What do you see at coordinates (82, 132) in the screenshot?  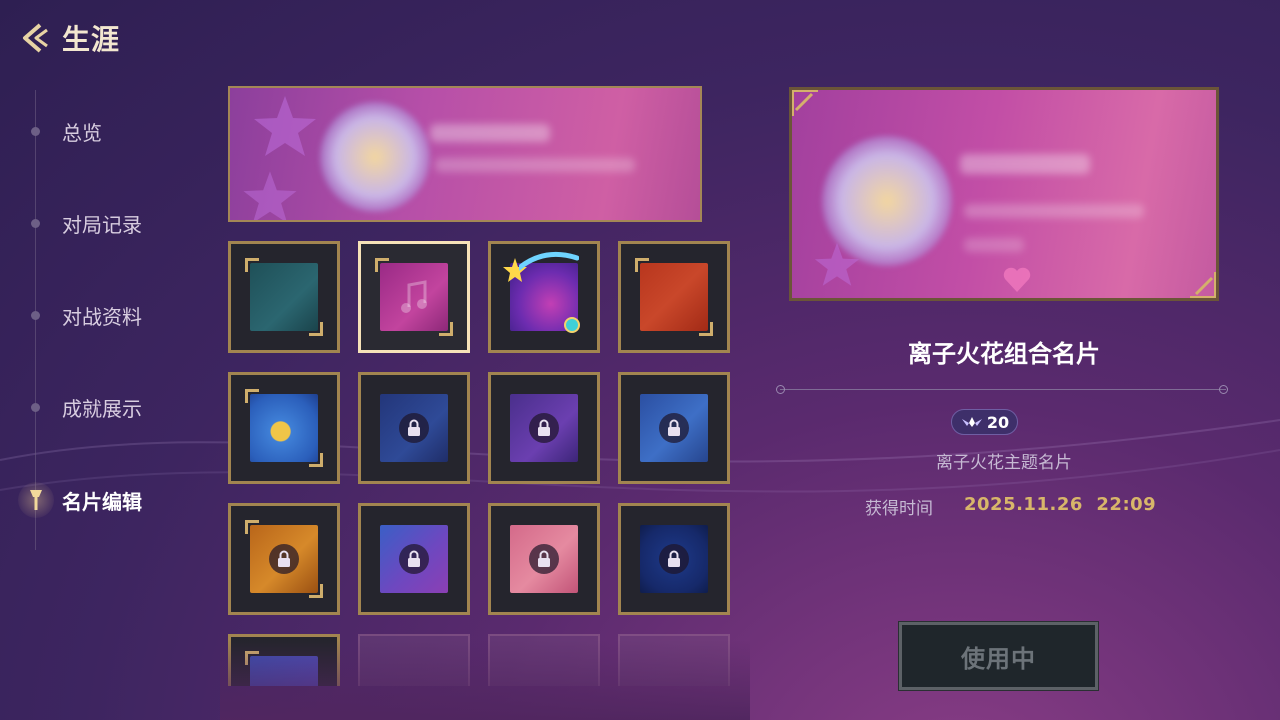 I see `sidebar-item-label: 总览` at bounding box center [82, 132].